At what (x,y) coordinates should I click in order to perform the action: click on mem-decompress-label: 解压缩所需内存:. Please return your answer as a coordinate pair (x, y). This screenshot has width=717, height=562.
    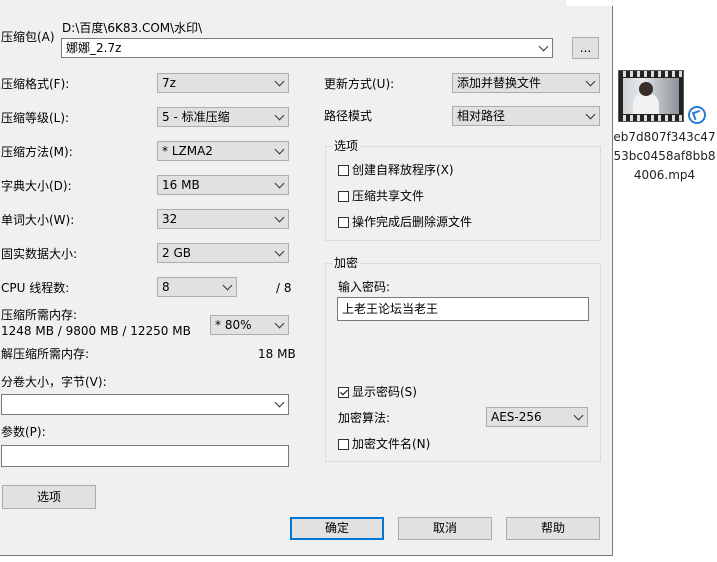
    Looking at the image, I should click on (45, 354).